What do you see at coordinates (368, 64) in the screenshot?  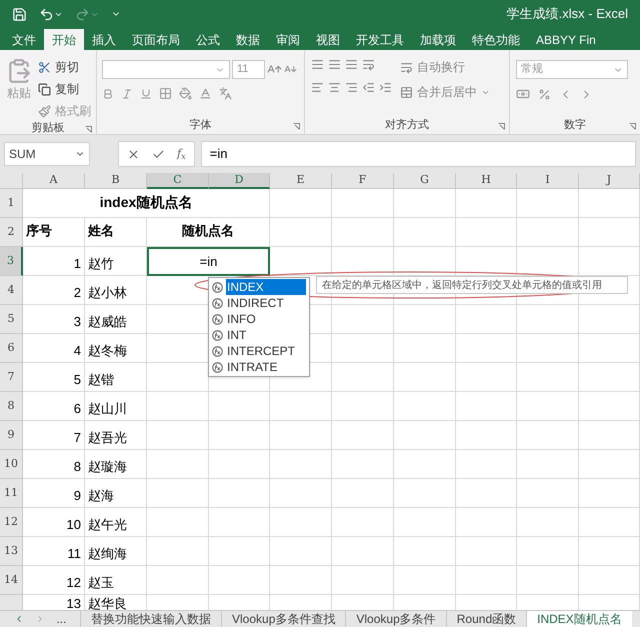 I see `orientation-icon` at bounding box center [368, 64].